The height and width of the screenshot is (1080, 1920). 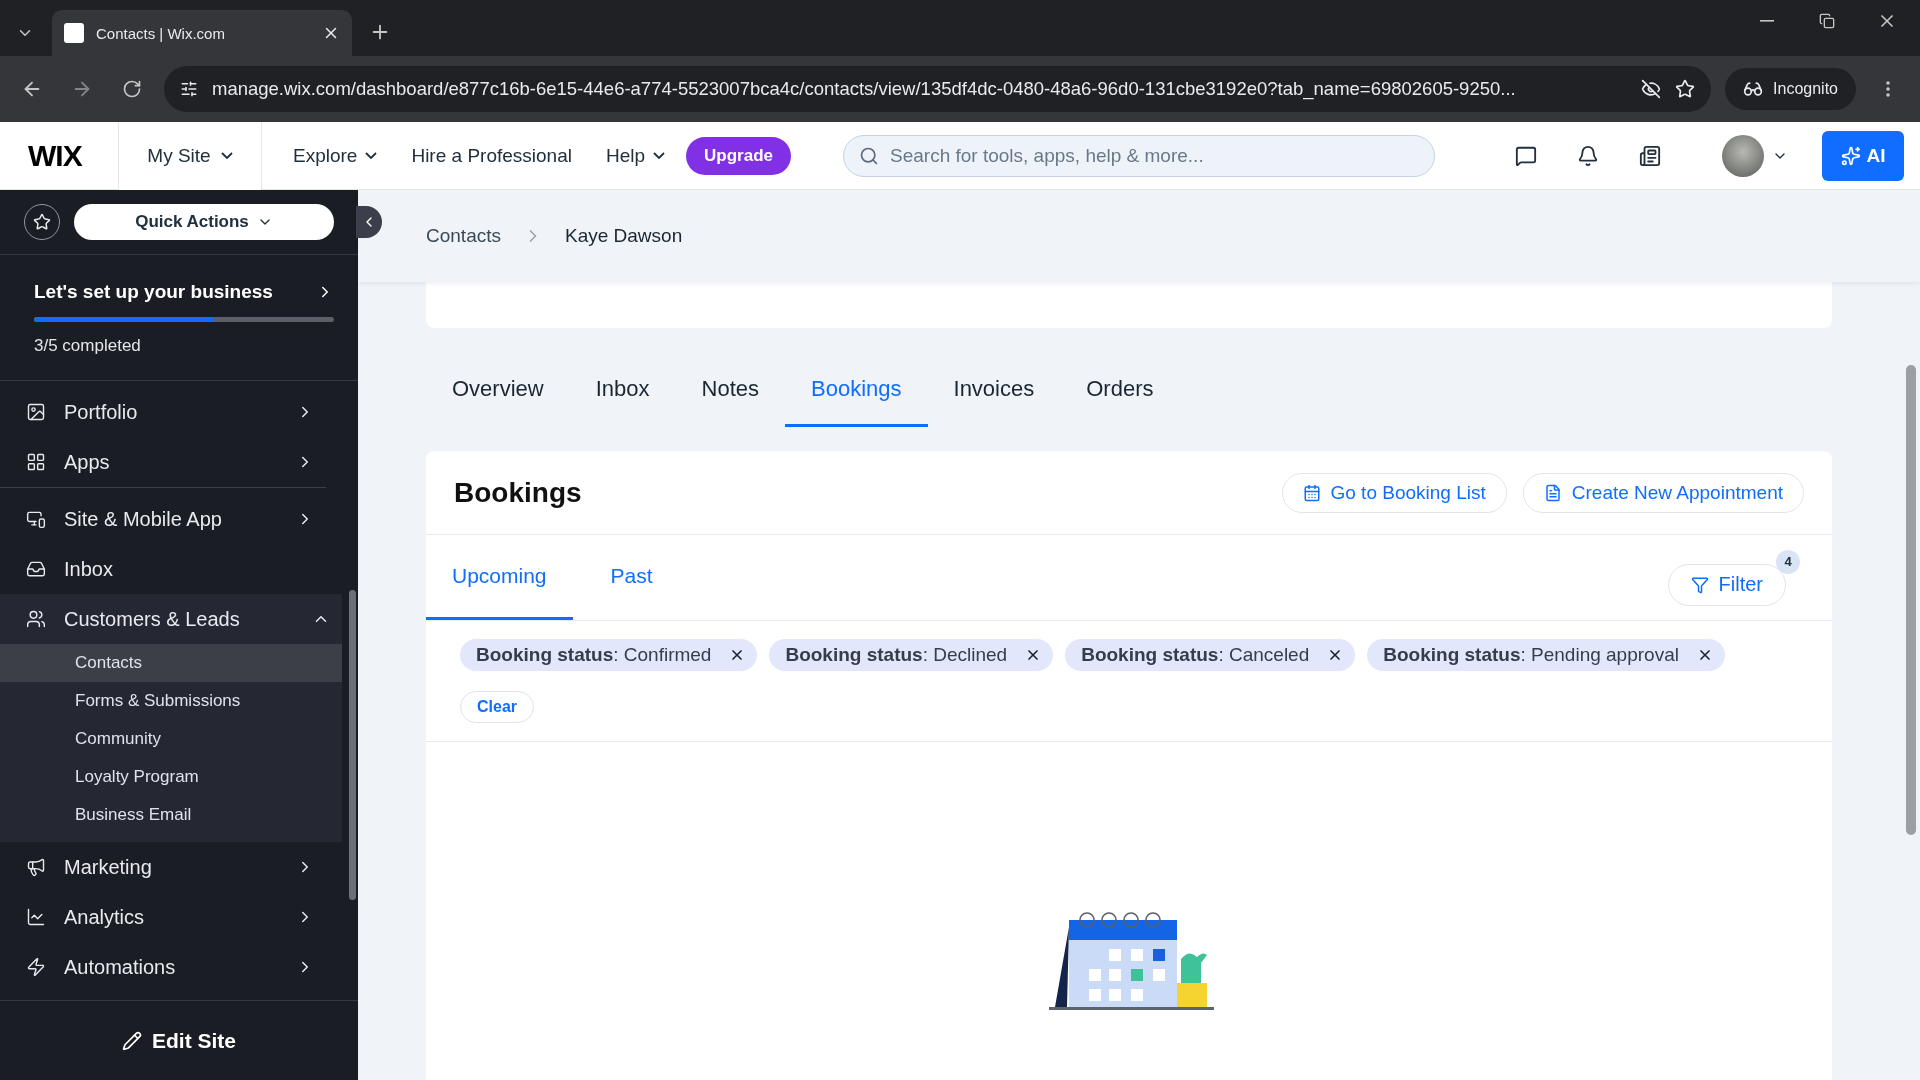 I want to click on subtab: Past, so click(x=631, y=577).